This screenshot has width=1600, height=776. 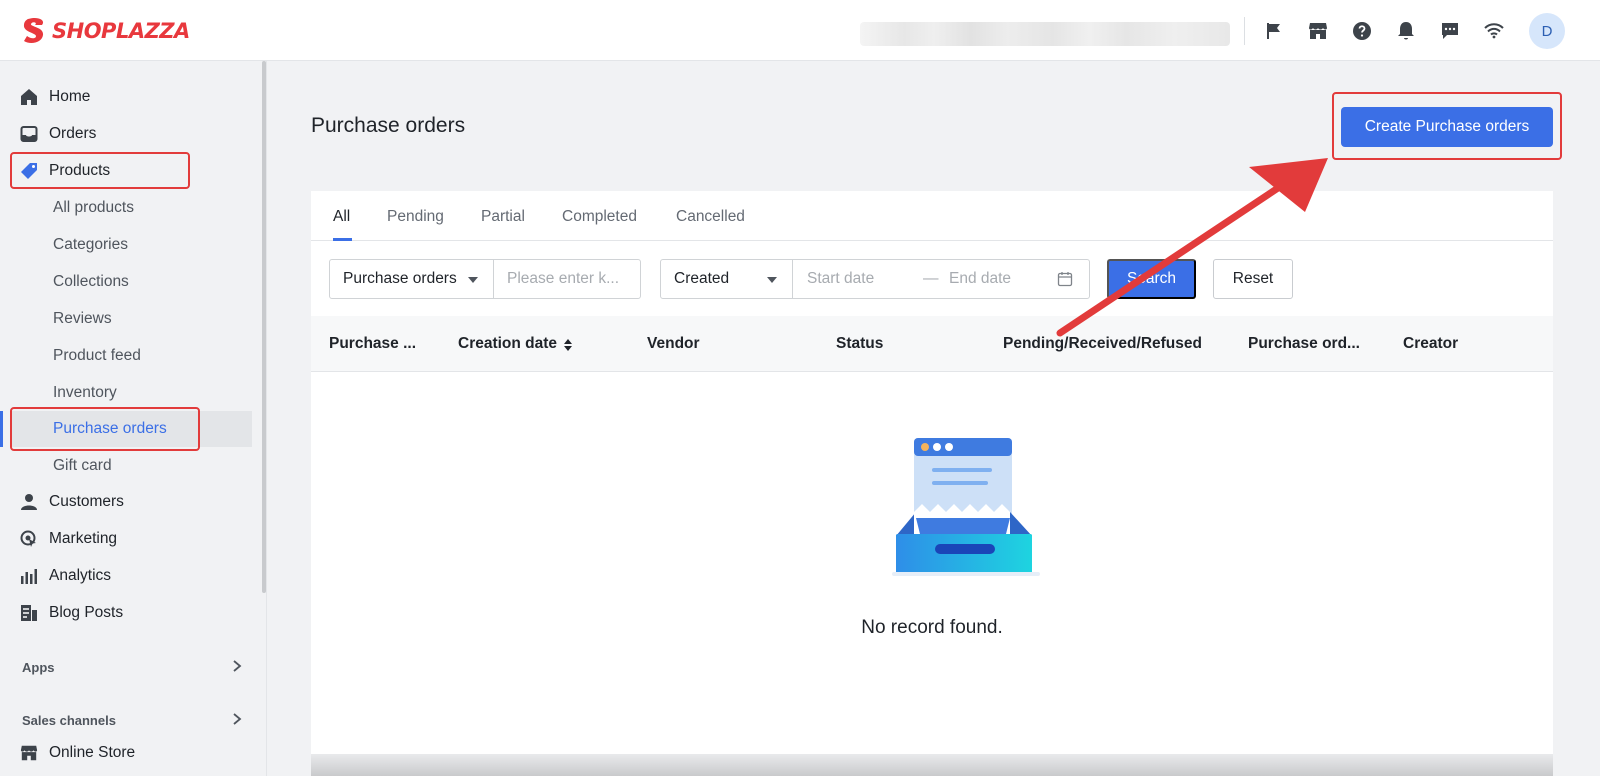 I want to click on tab-all: All, so click(x=341, y=217).